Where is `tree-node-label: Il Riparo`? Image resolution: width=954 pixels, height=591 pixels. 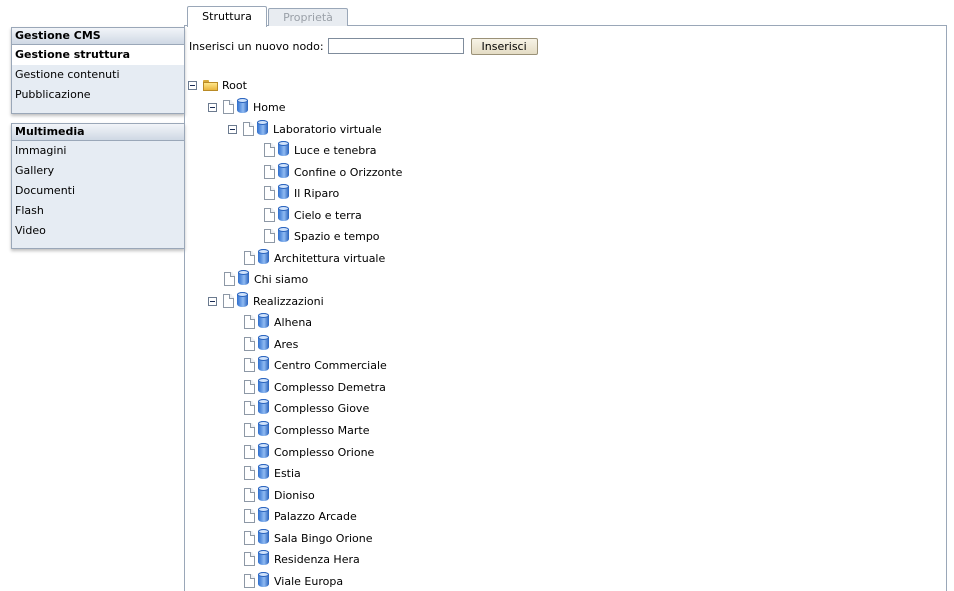
tree-node-label: Il Riparo is located at coordinates (316, 193).